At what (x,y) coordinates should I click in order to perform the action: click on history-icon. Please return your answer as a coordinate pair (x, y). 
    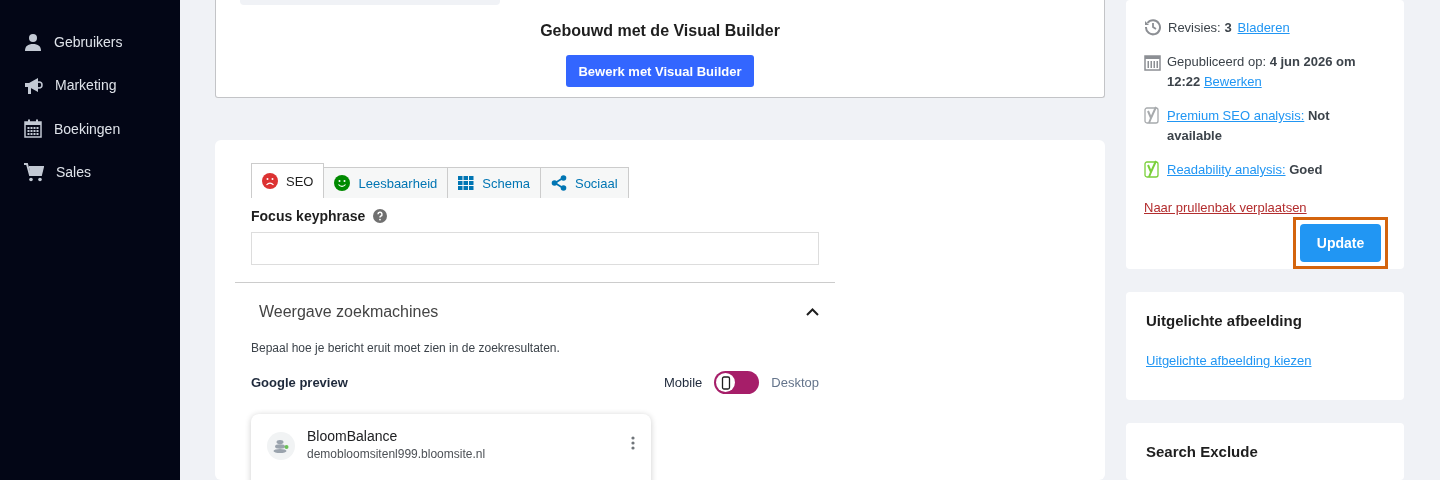
    Looking at the image, I should click on (1153, 27).